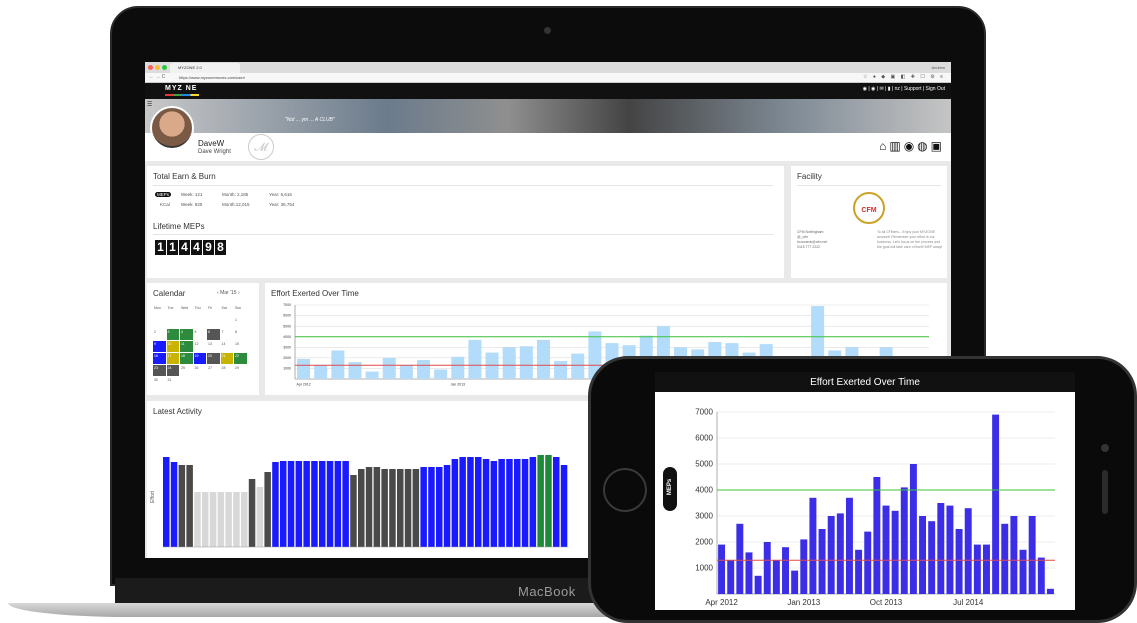 The width and height of the screenshot is (1137, 623). Describe the element at coordinates (882, 89) in the screenshot. I see `header-icons: ◉ | ◉ | ✉ | ▮ | nz` at that location.